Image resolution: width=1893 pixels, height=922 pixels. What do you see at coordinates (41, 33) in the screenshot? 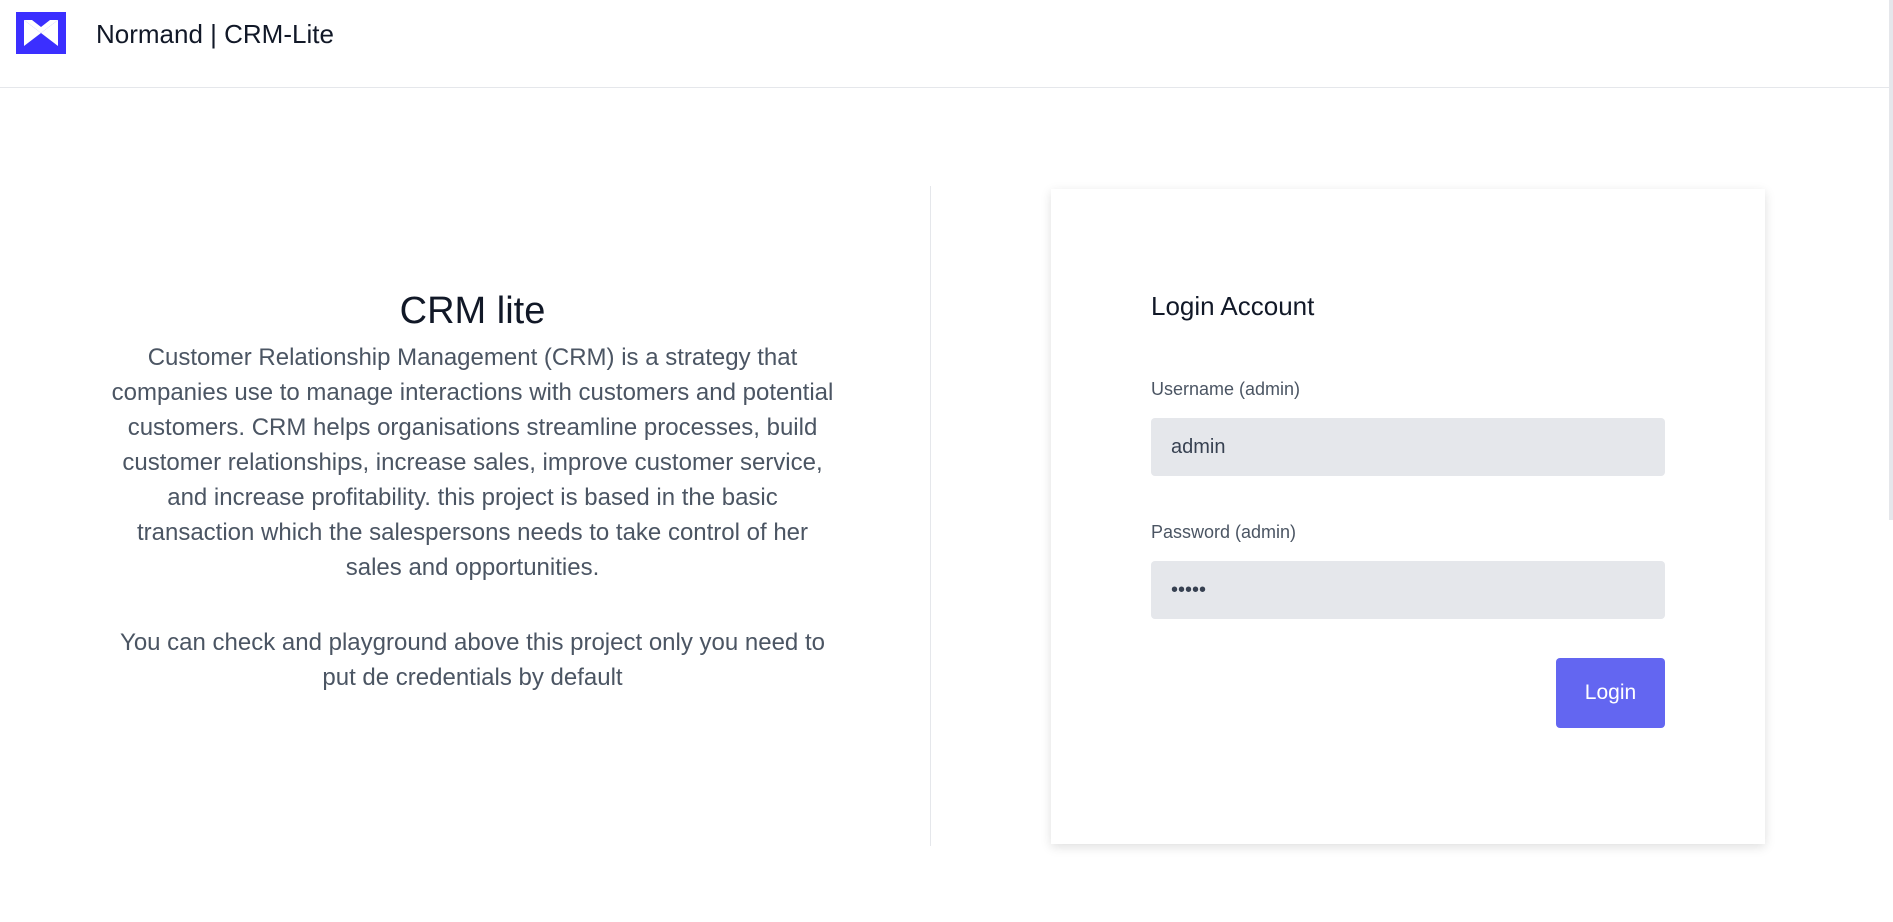
I see `envelope-logo-icon` at bounding box center [41, 33].